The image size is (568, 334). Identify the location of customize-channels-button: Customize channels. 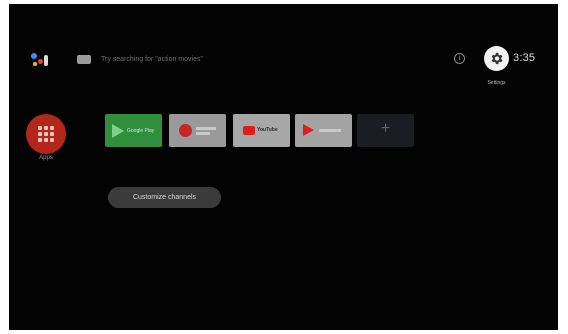
(164, 197).